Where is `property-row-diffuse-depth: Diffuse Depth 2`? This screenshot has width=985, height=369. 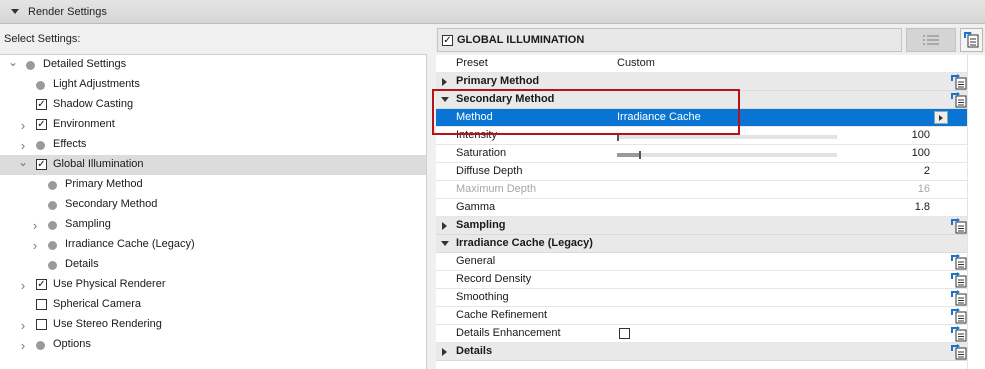 property-row-diffuse-depth: Diffuse Depth 2 is located at coordinates (701, 172).